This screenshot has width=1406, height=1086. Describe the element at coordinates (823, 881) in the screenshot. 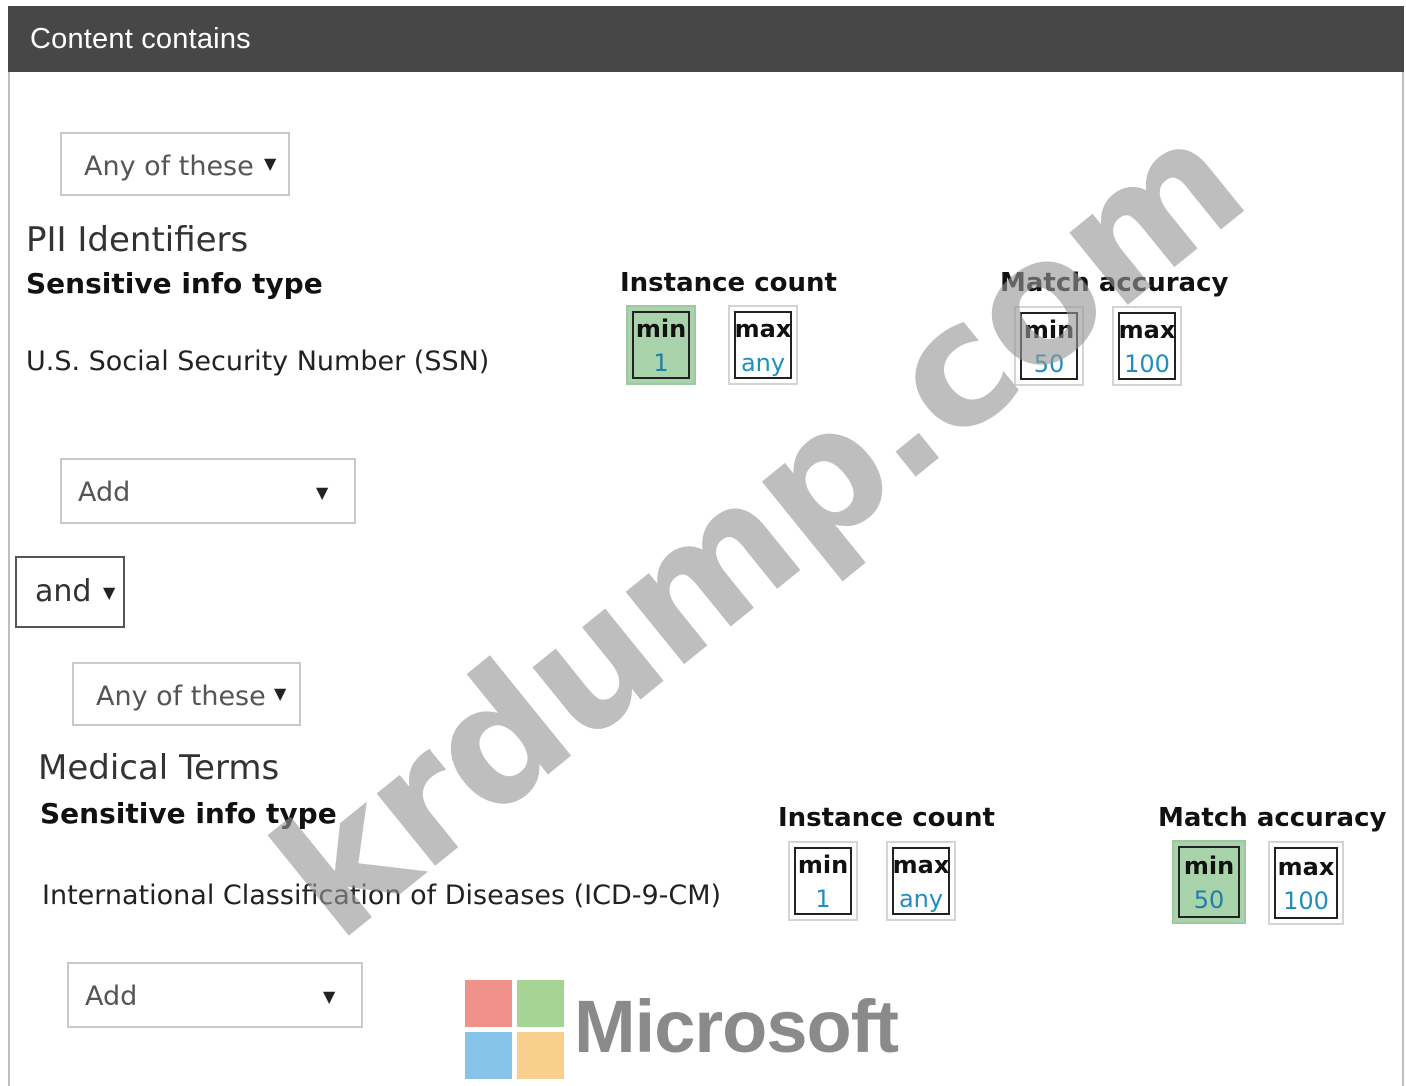

I see `group2-instance-min-field: min 1` at that location.